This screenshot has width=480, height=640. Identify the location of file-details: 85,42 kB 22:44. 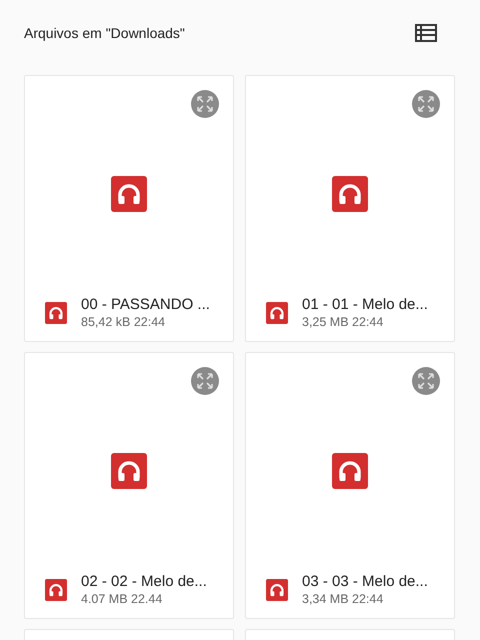
(123, 322).